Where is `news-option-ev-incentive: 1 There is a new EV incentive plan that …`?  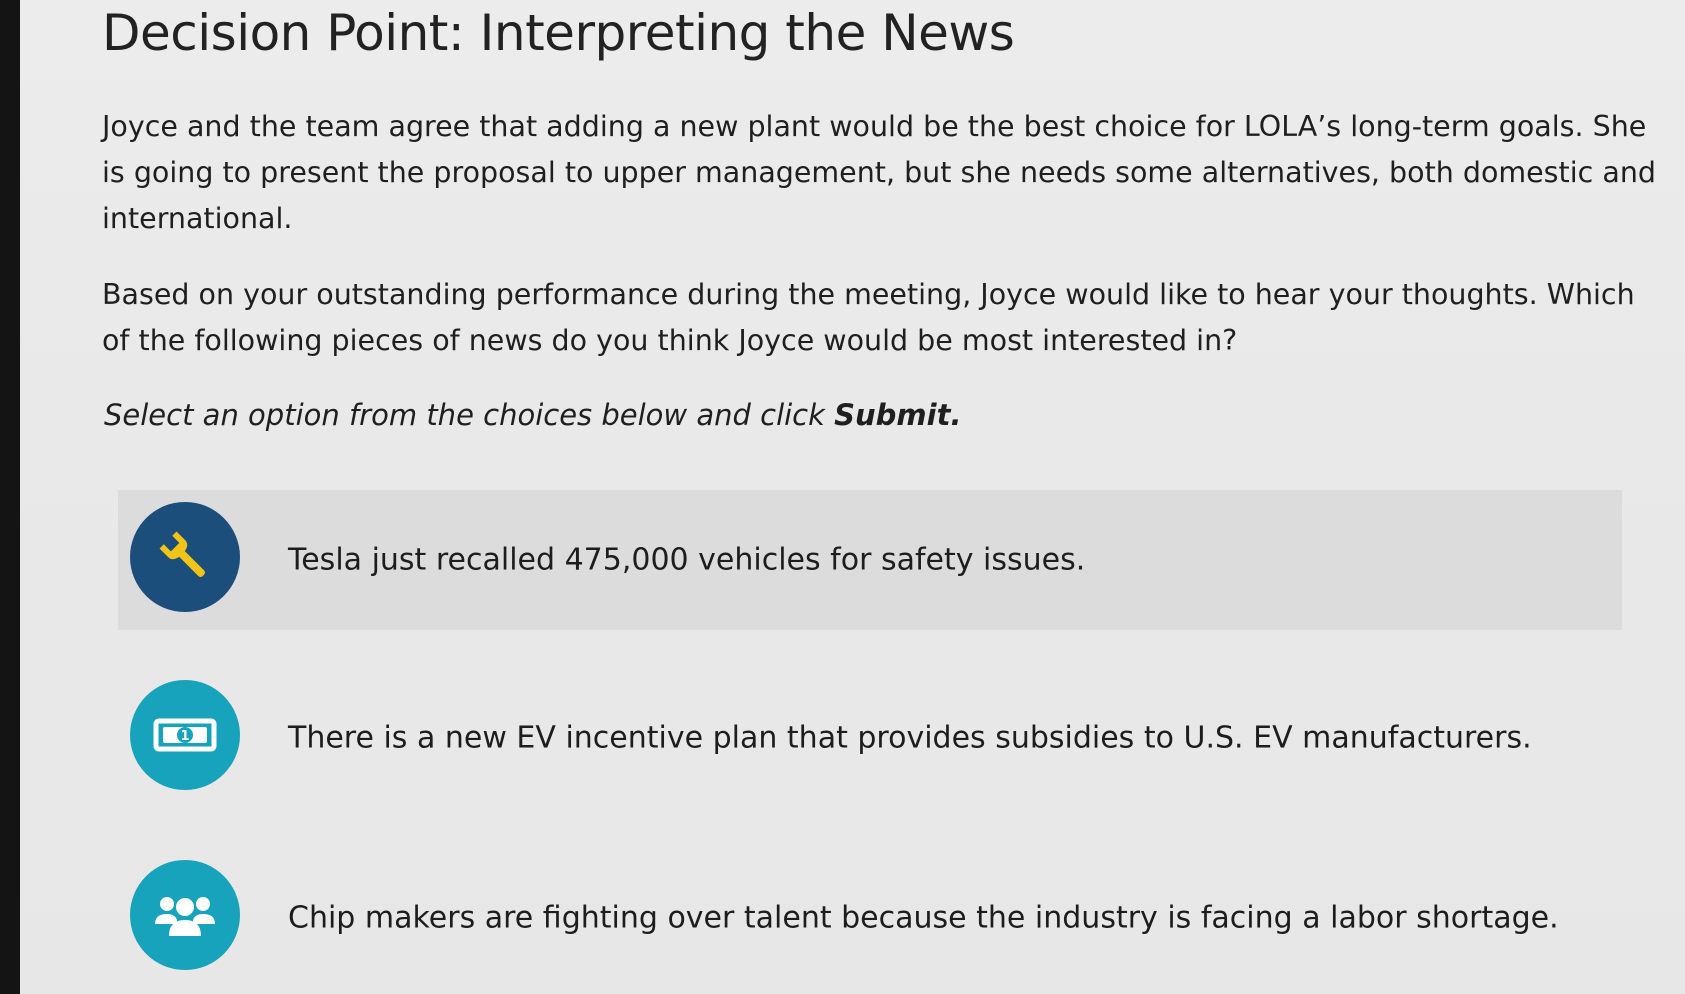 news-option-ev-incentive: 1 There is a new EV incentive plan that … is located at coordinates (870, 738).